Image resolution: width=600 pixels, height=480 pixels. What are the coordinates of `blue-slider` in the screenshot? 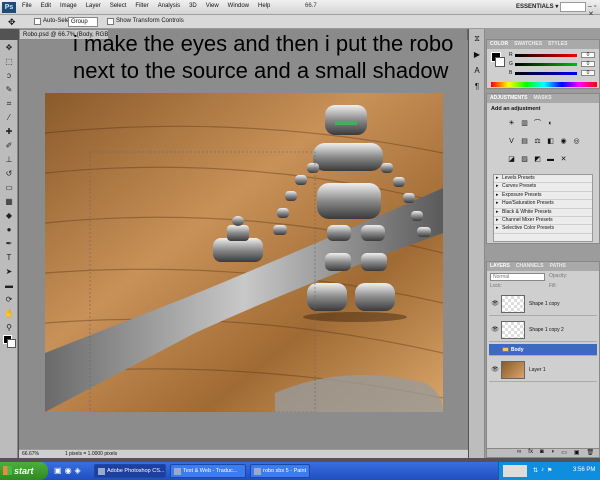 It's located at (546, 73).